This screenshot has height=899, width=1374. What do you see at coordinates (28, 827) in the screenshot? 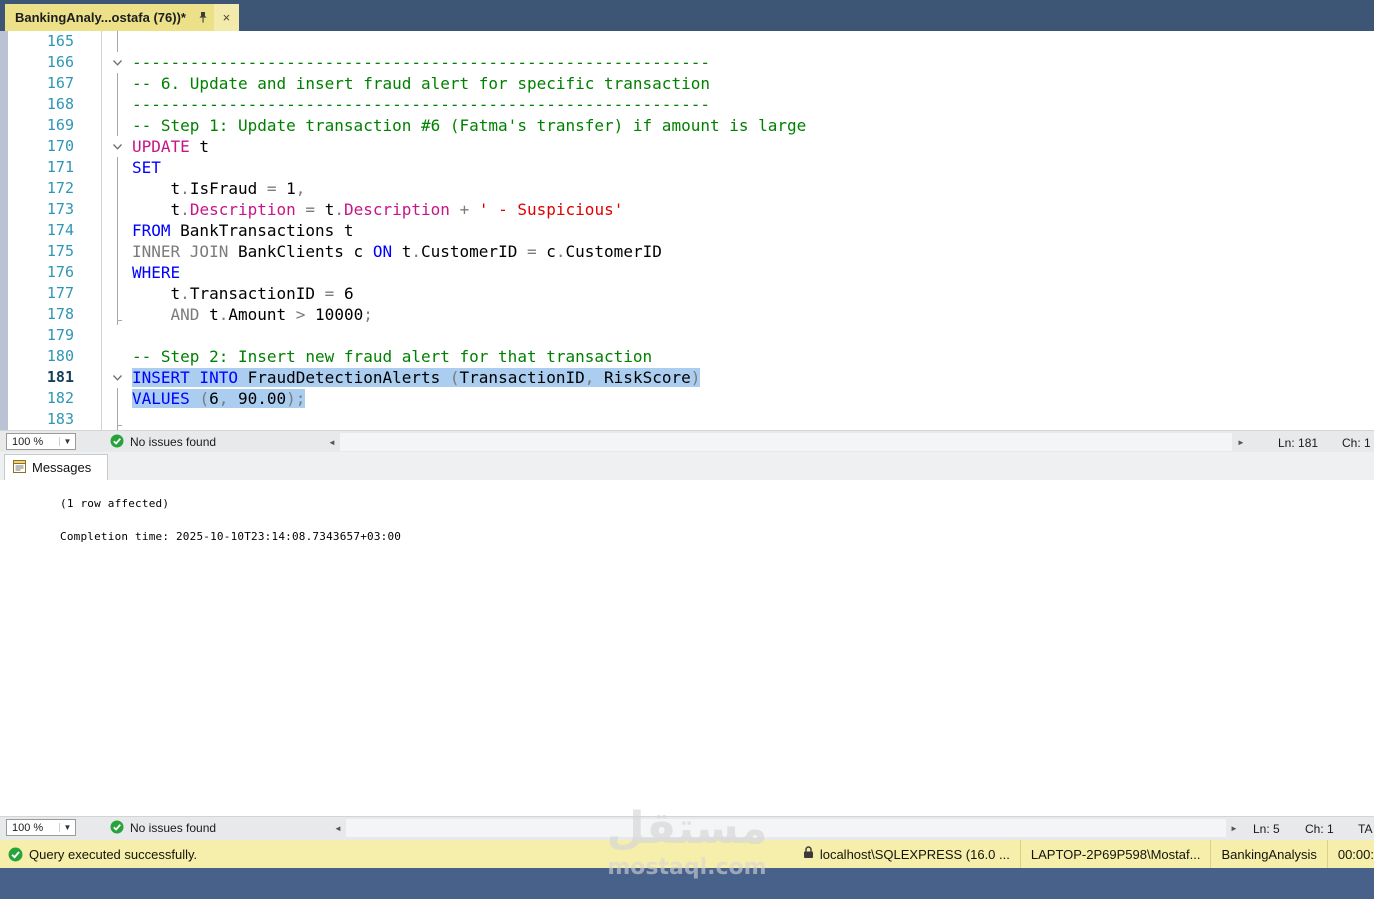
I see `zoom-value: 100 %` at bounding box center [28, 827].